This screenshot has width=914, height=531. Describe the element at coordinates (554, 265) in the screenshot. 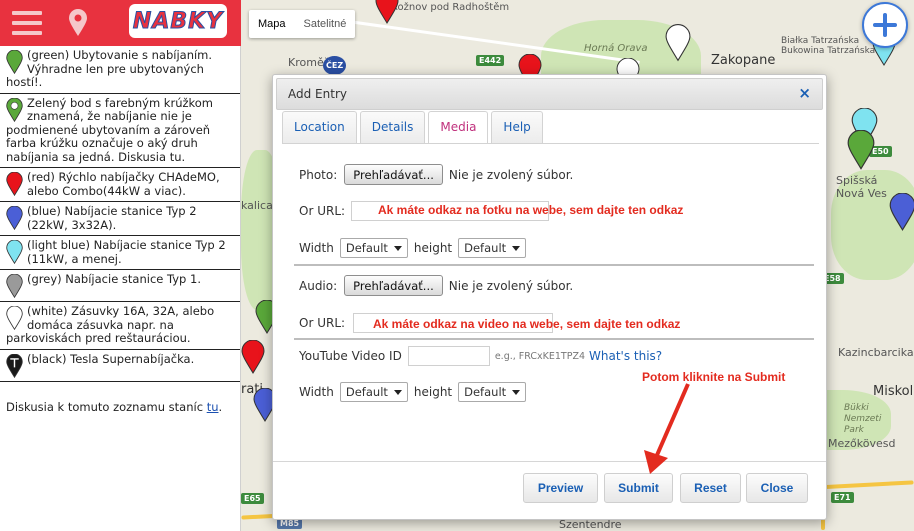

I see `section-divider` at that location.